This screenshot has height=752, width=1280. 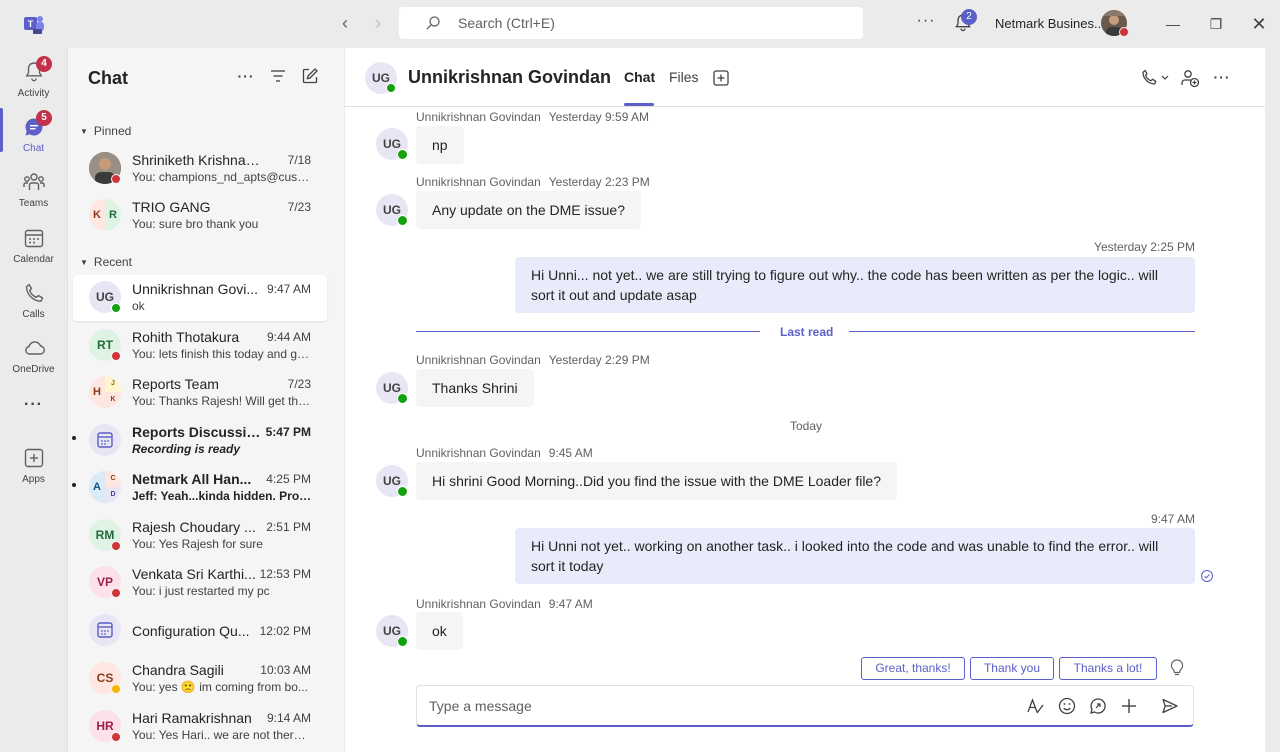 What do you see at coordinates (288, 479) in the screenshot?
I see `chat-item-time: 4:25 PM` at bounding box center [288, 479].